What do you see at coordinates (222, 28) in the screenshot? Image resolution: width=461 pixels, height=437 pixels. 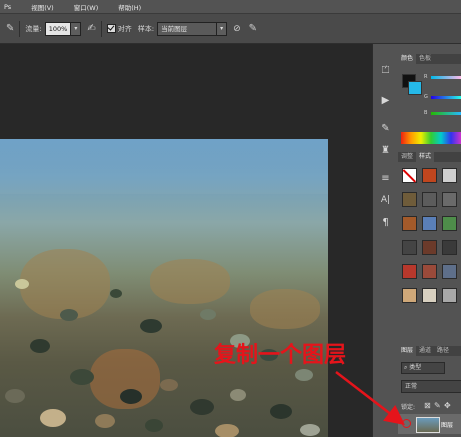 I see `sample-dropdown: ▾` at bounding box center [222, 28].